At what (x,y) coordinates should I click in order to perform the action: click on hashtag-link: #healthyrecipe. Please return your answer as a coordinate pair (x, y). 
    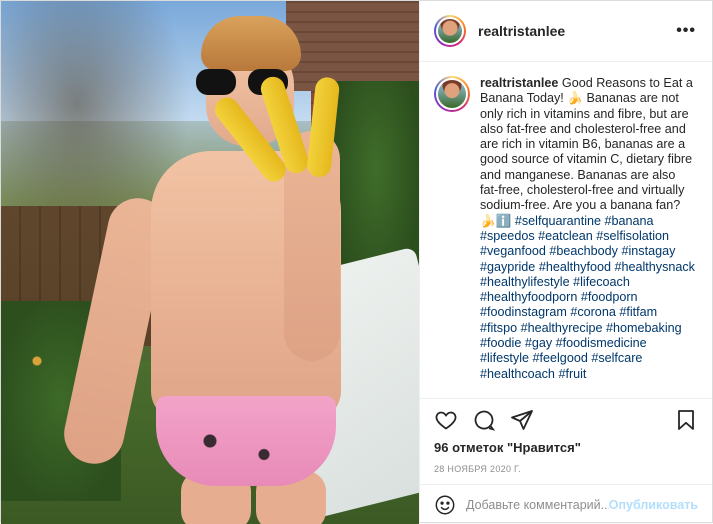
    Looking at the image, I should click on (562, 328).